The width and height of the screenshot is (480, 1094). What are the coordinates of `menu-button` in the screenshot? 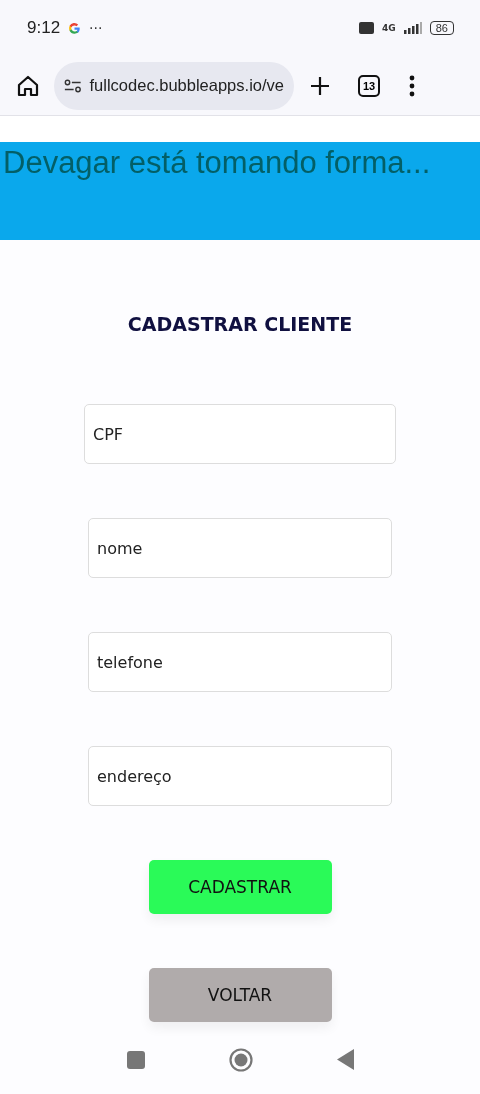 It's located at (412, 85).